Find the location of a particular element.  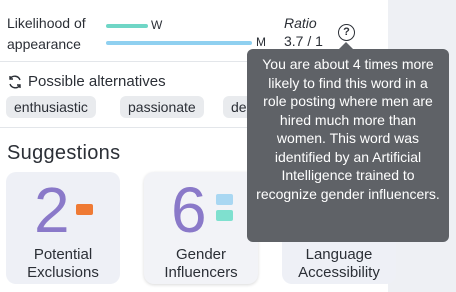

alternatives-header: Possible alternatives is located at coordinates (86, 81).